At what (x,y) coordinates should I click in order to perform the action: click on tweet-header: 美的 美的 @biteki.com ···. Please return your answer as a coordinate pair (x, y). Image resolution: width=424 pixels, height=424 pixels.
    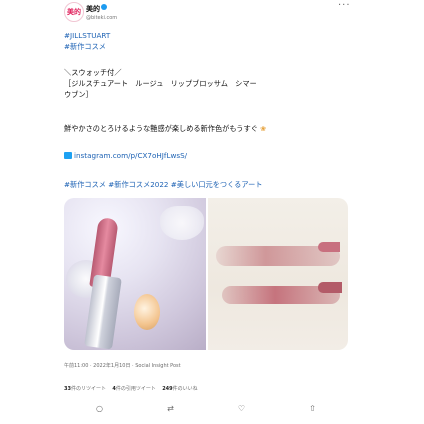
    Looking at the image, I should click on (224, 12).